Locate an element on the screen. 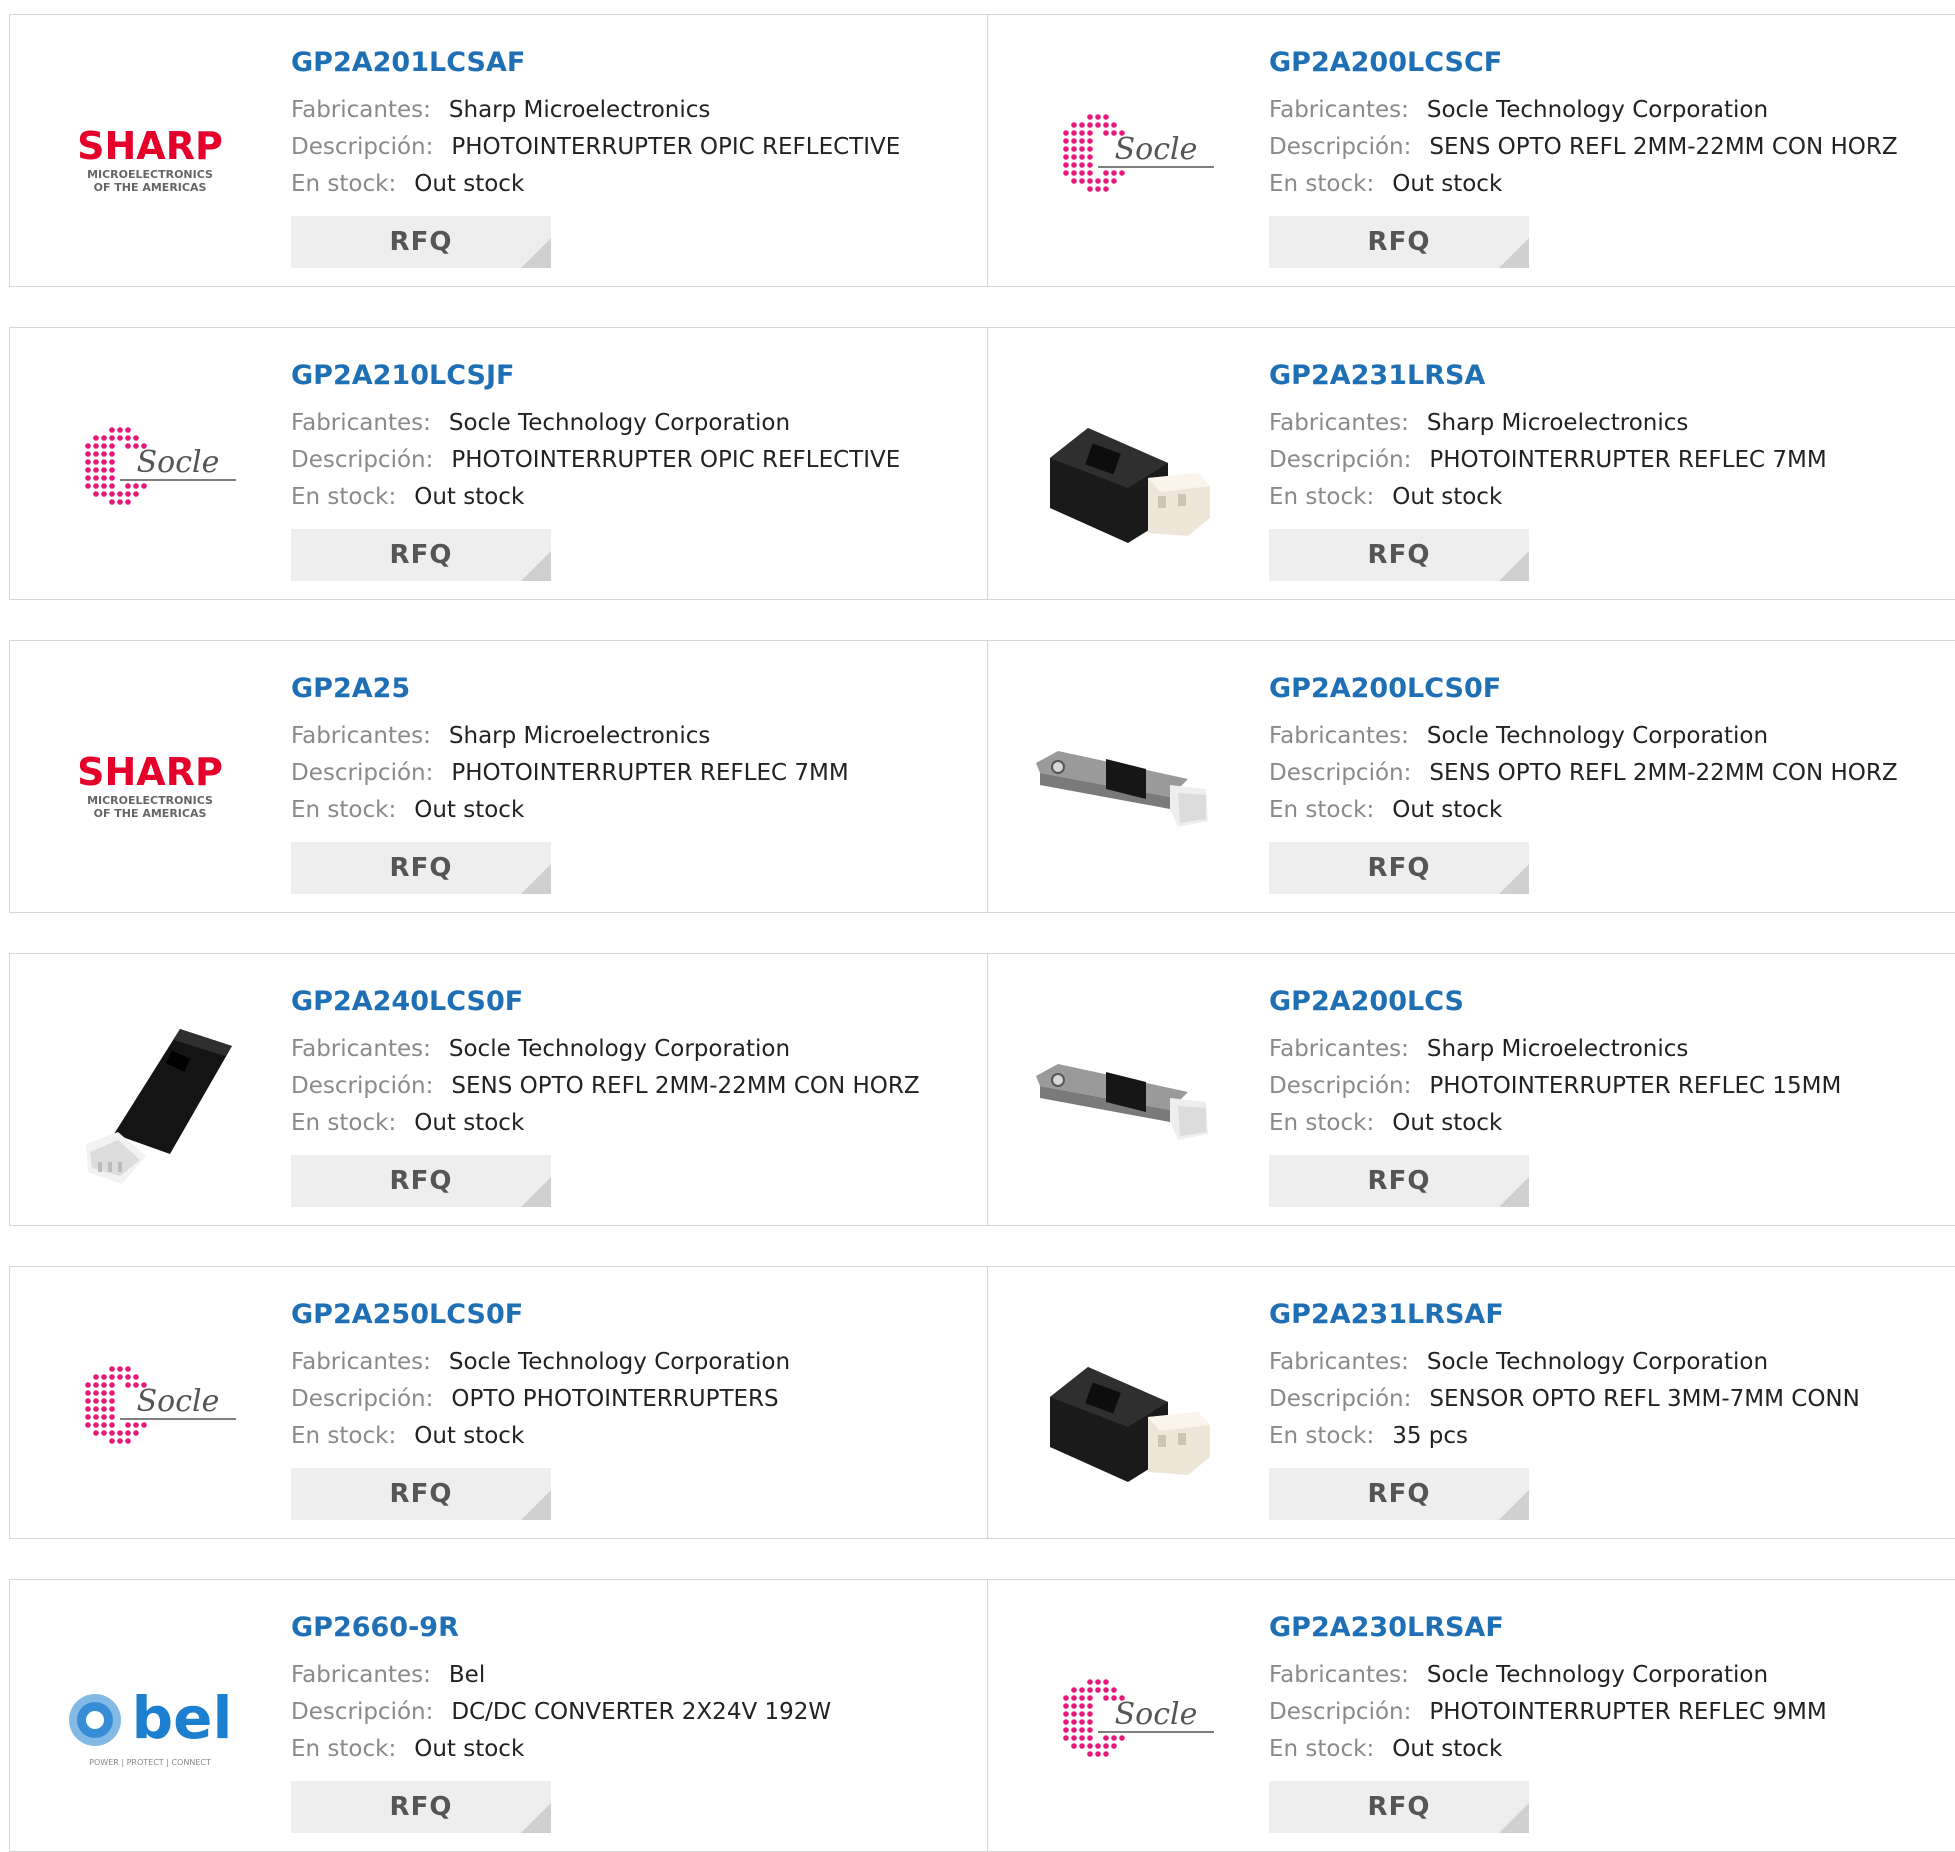  stock-row: En stock: 35 pcs is located at coordinates (1609, 1436).